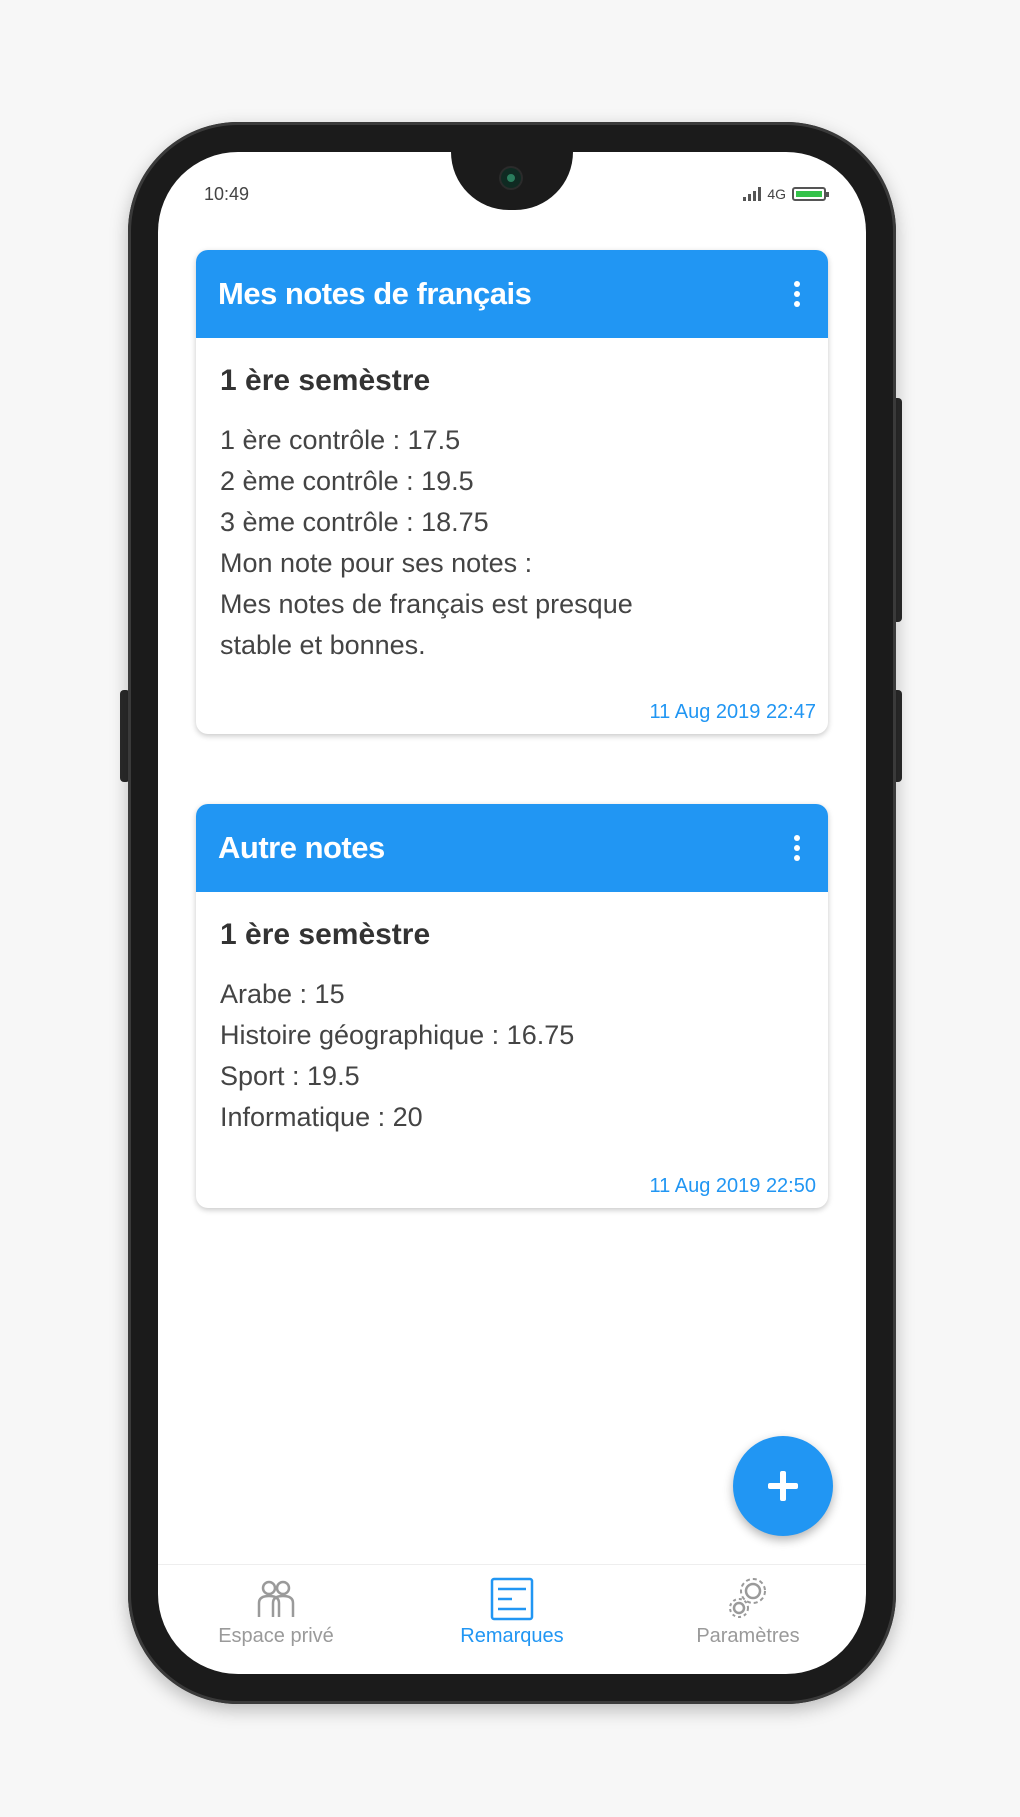 Image resolution: width=1020 pixels, height=1817 pixels. Describe the element at coordinates (282, 994) in the screenshot. I see `note-line: Arabe : 15` at that location.